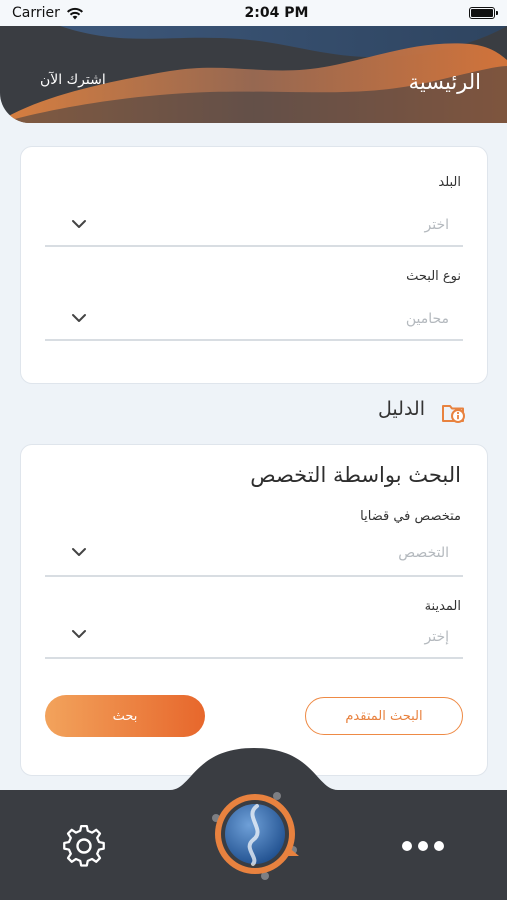 This screenshot has width=507, height=900. Describe the element at coordinates (84, 846) in the screenshot. I see `gear-icon` at that location.